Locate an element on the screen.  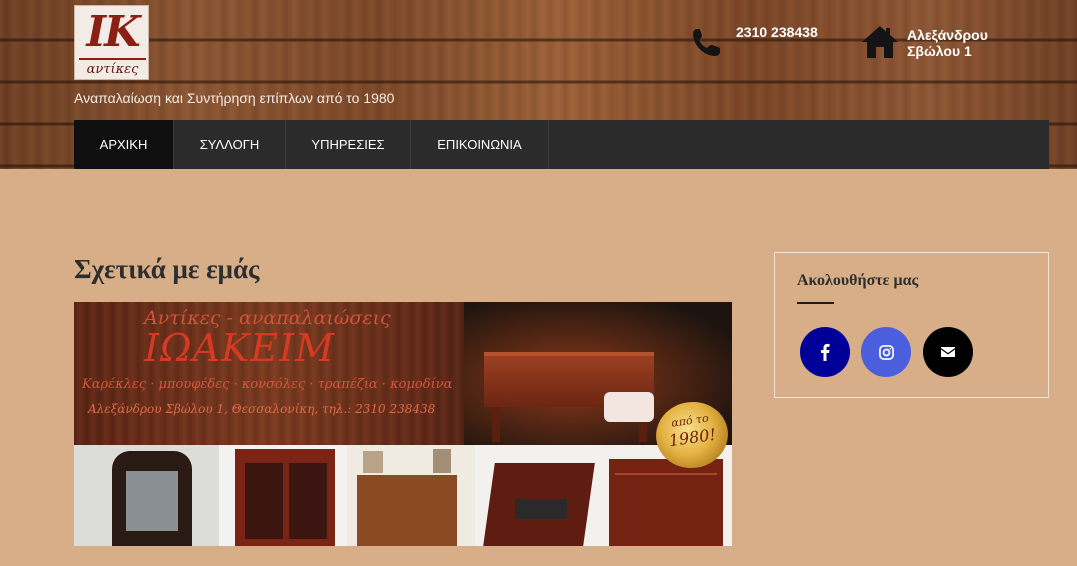
logo-divider is located at coordinates (112, 59).